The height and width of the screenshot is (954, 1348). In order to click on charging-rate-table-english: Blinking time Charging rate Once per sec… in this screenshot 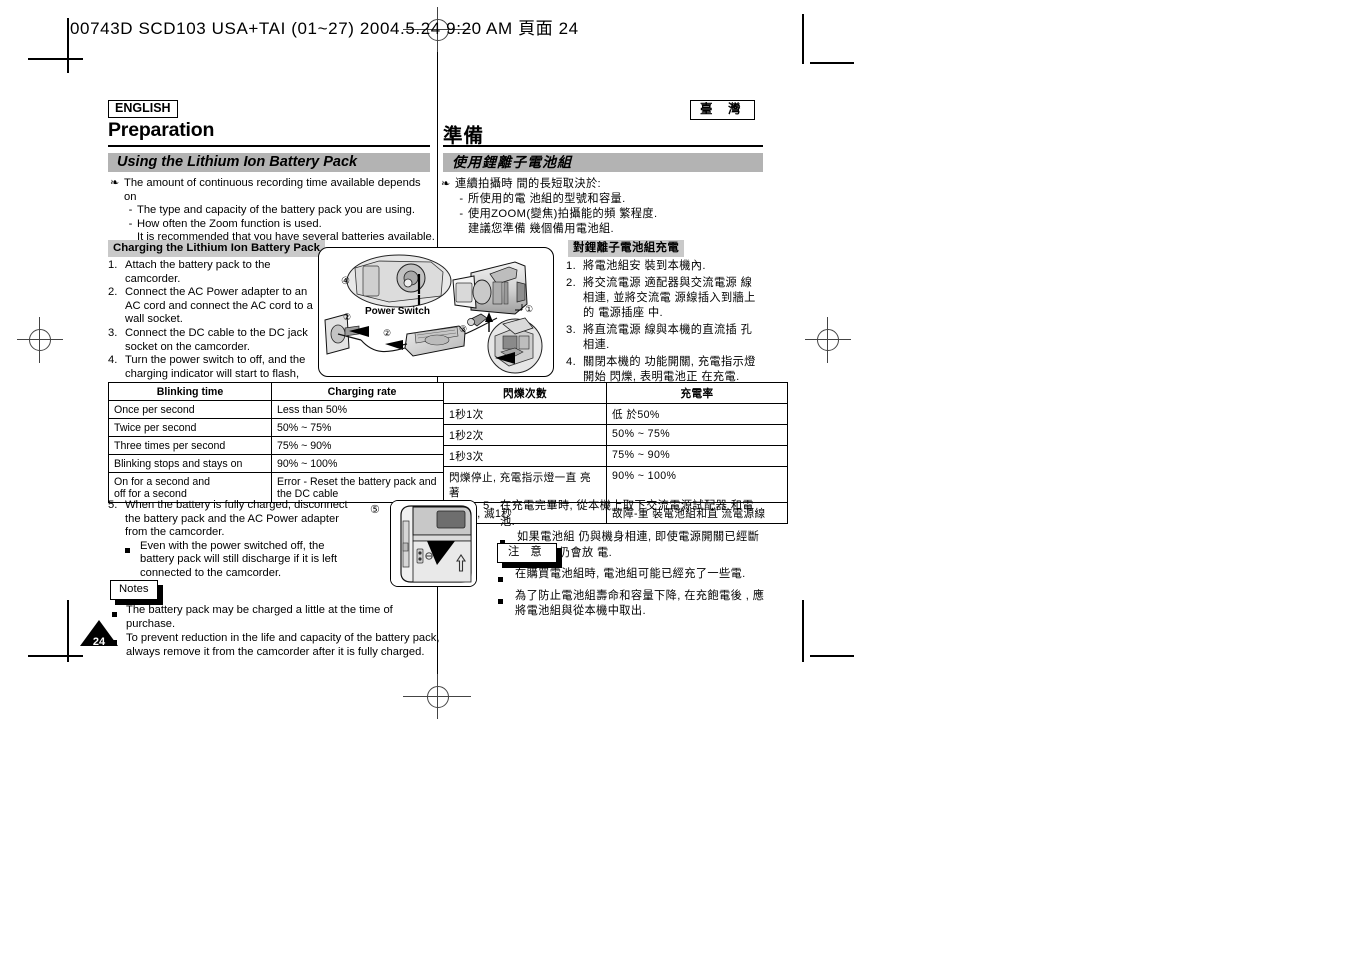, I will do `click(280, 442)`.